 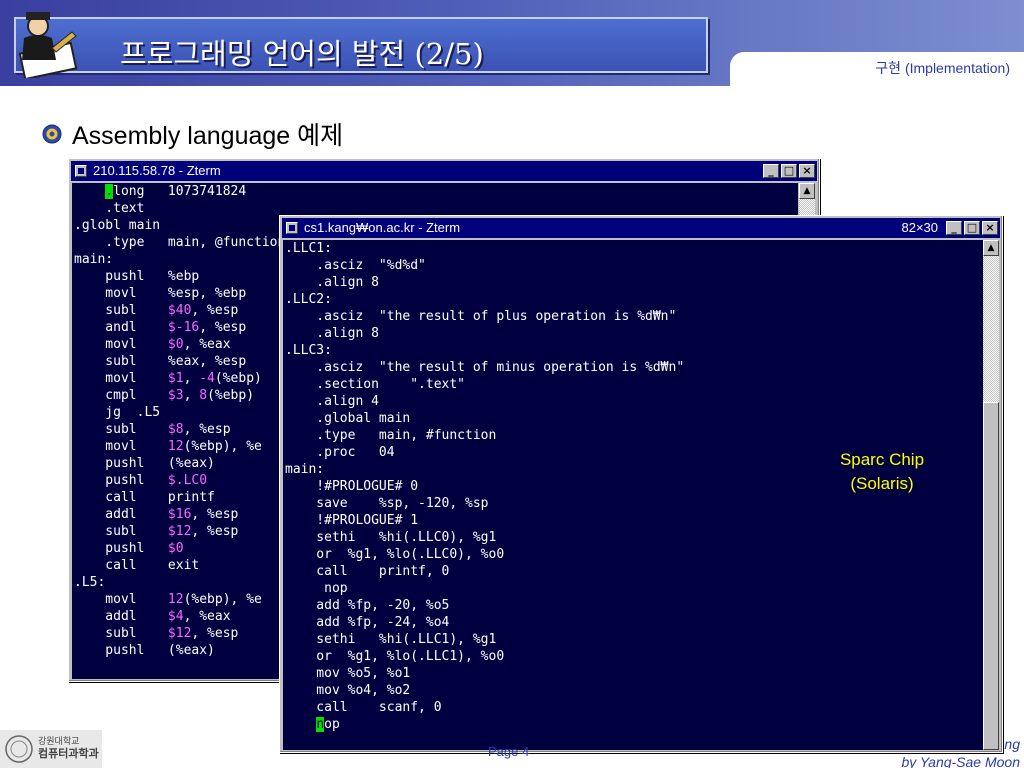 I want to click on back-window-controls: _ □ ×, so click(x=788, y=171).